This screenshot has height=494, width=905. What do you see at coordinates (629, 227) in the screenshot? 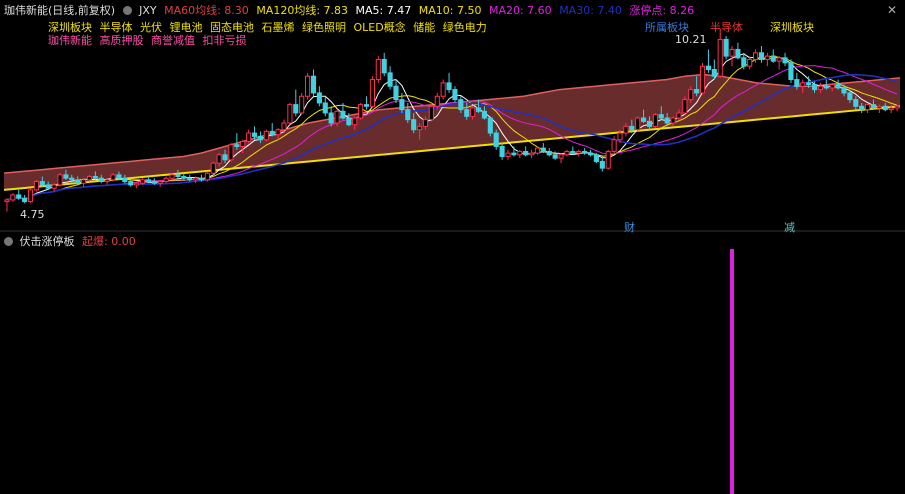
I see `event-mark-cai: 财` at bounding box center [629, 227].